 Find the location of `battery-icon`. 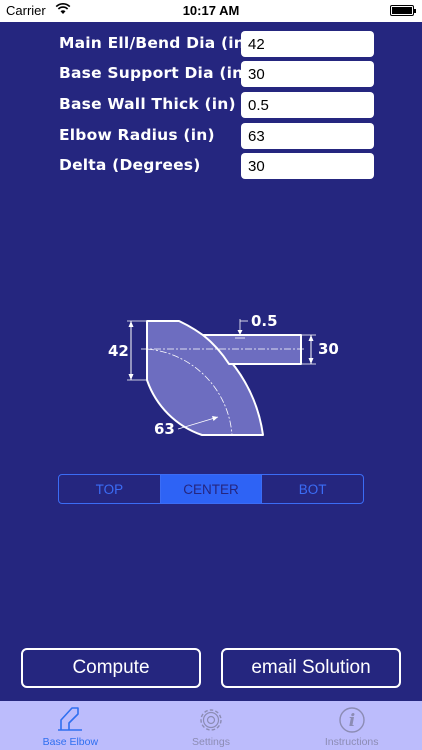

battery-icon is located at coordinates (403, 10).